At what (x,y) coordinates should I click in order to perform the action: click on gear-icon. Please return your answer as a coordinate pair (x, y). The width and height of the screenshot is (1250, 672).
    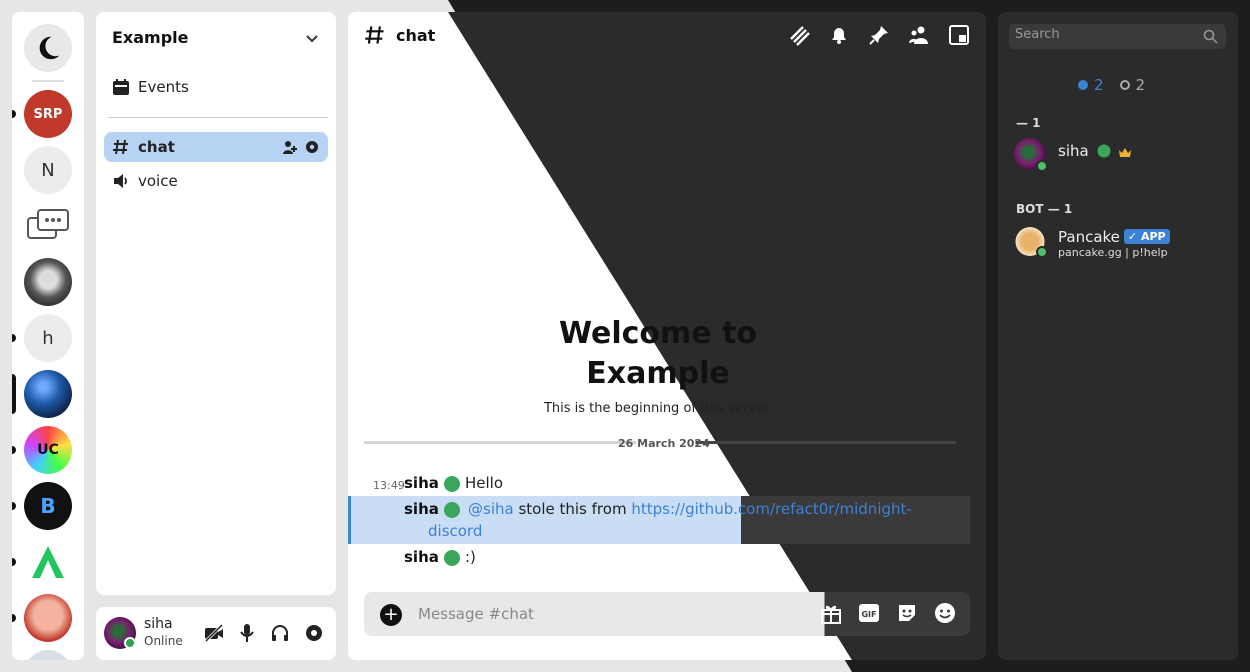
    Looking at the image, I should click on (312, 147).